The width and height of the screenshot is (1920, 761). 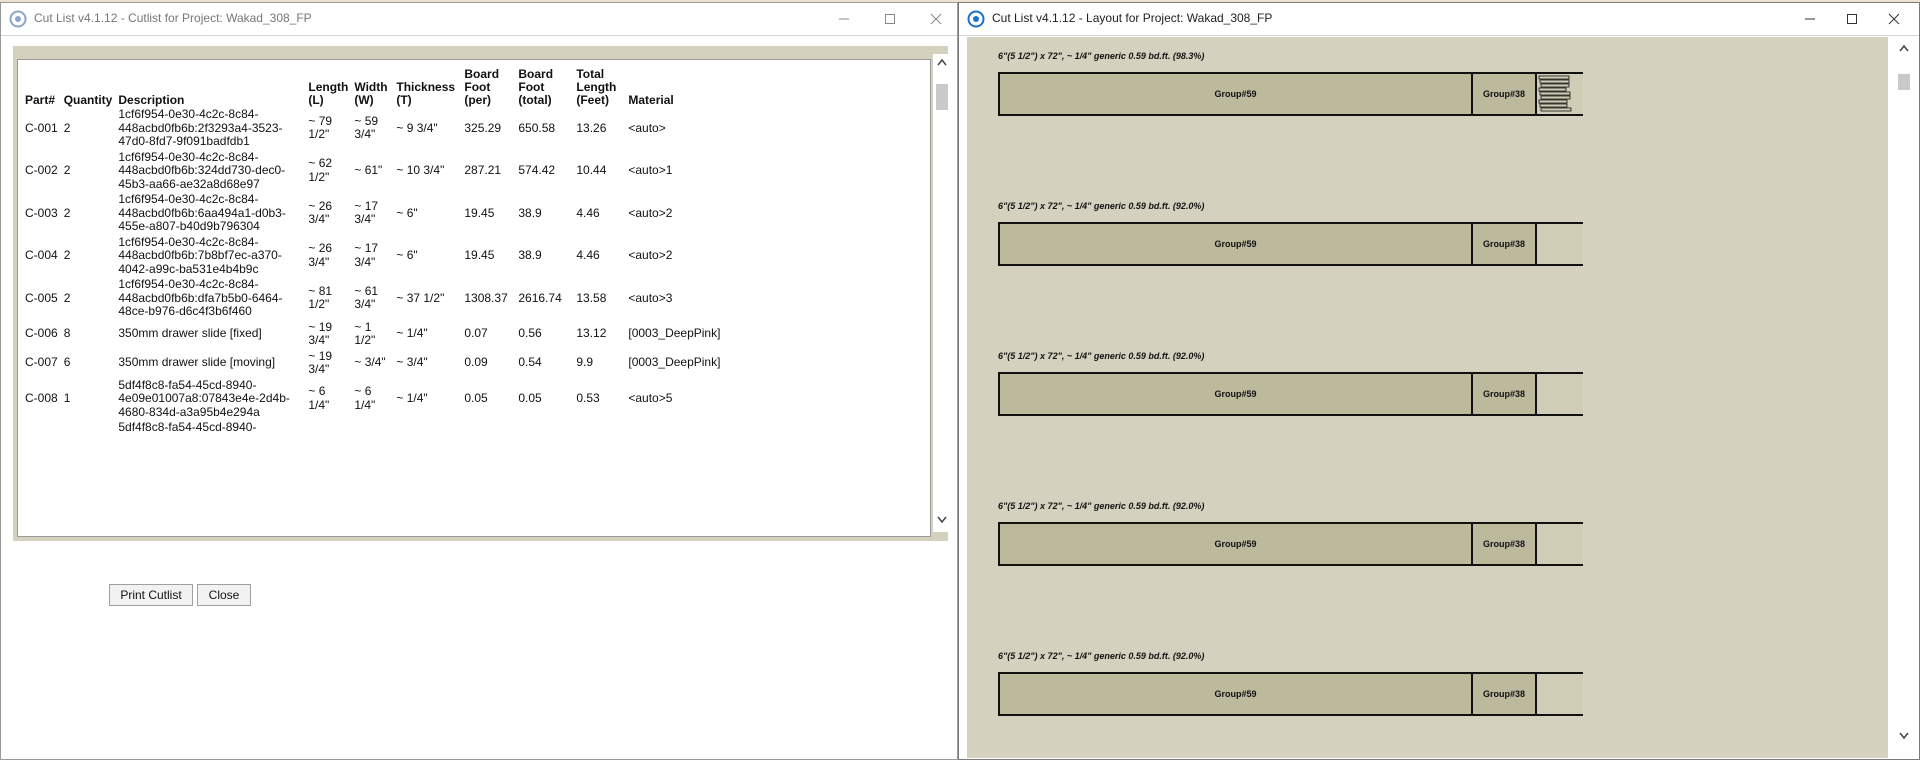 What do you see at coordinates (151, 100) in the screenshot?
I see `col-description: Description` at bounding box center [151, 100].